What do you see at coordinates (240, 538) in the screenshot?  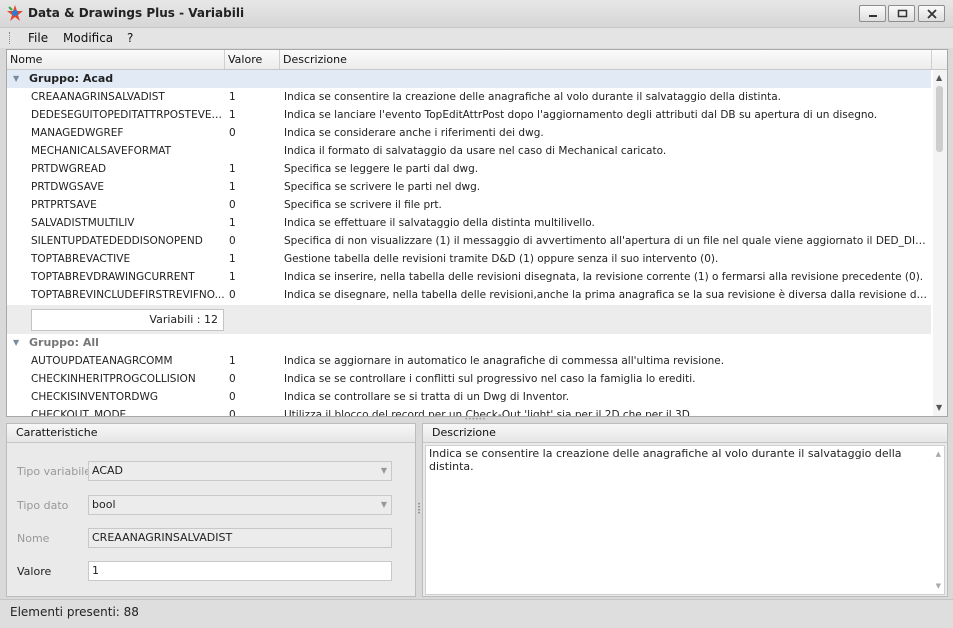 I see `nome-field: CREAANAGRINSALVADIST` at bounding box center [240, 538].